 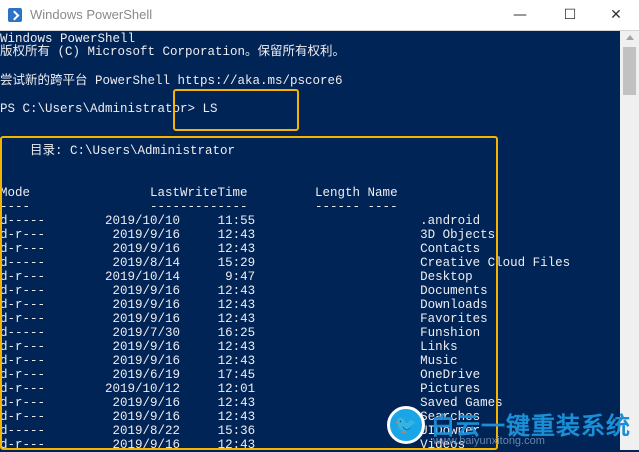 What do you see at coordinates (15, 15) in the screenshot?
I see `powershell-icon` at bounding box center [15, 15].